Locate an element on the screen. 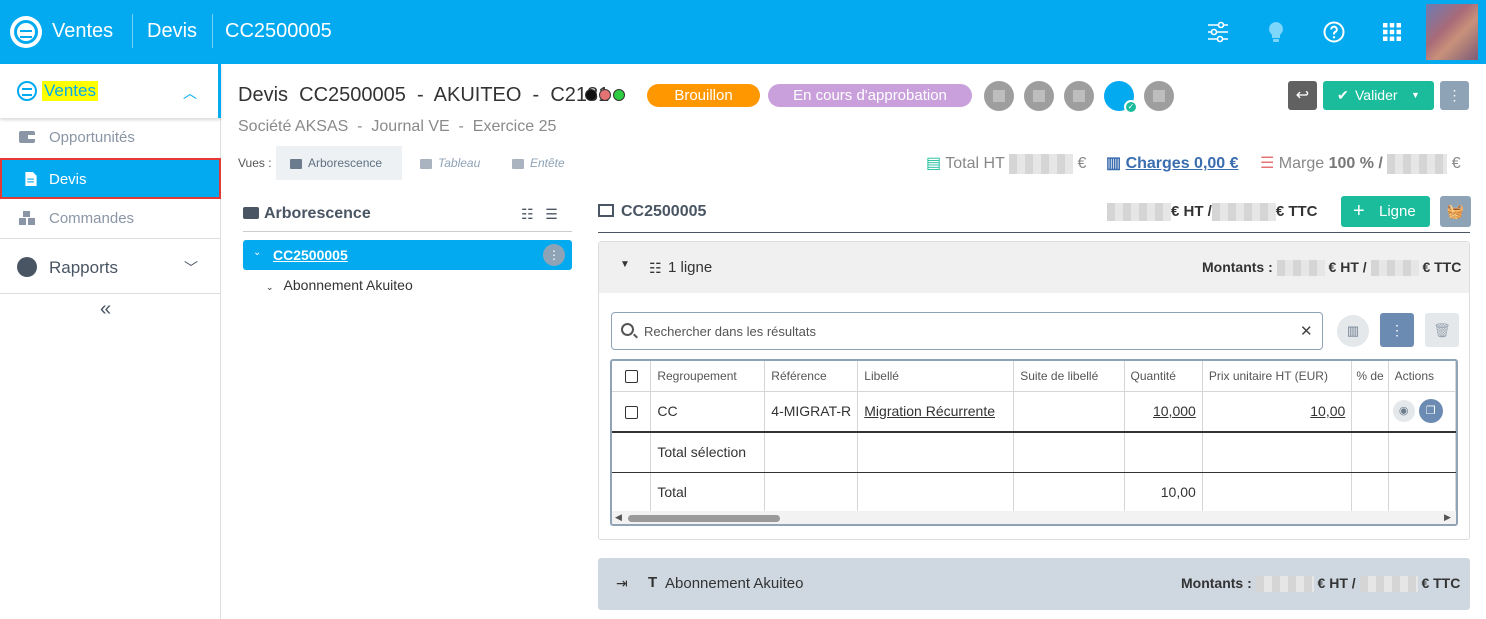 This screenshot has width=1486, height=619. lines-title-label: CC2500005 is located at coordinates (664, 211).